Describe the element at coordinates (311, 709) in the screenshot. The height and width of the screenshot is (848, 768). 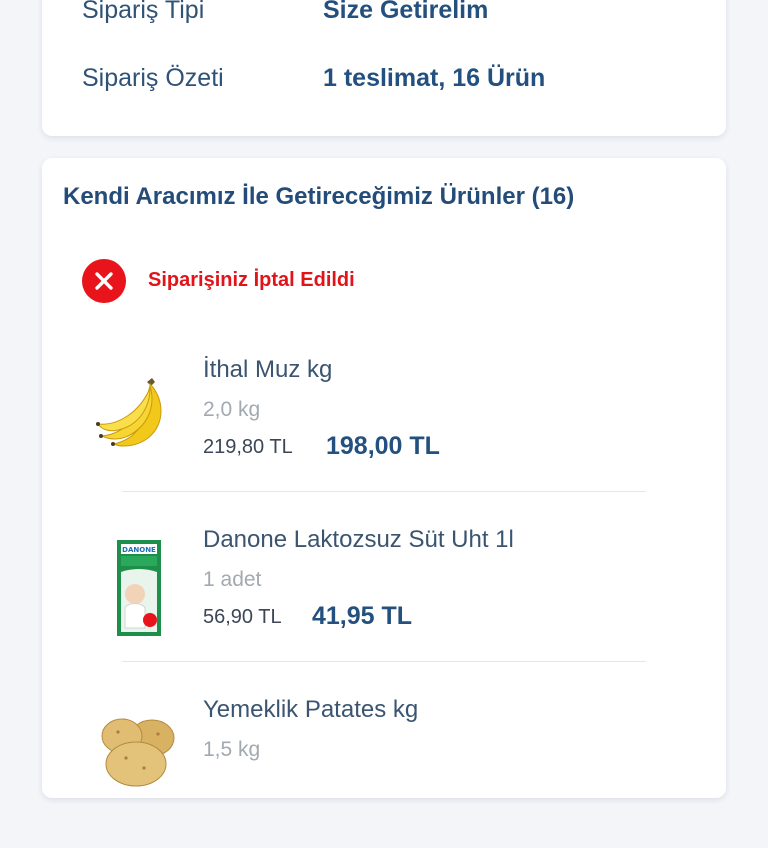
I see `product-name: Yemeklik Patates kg` at that location.